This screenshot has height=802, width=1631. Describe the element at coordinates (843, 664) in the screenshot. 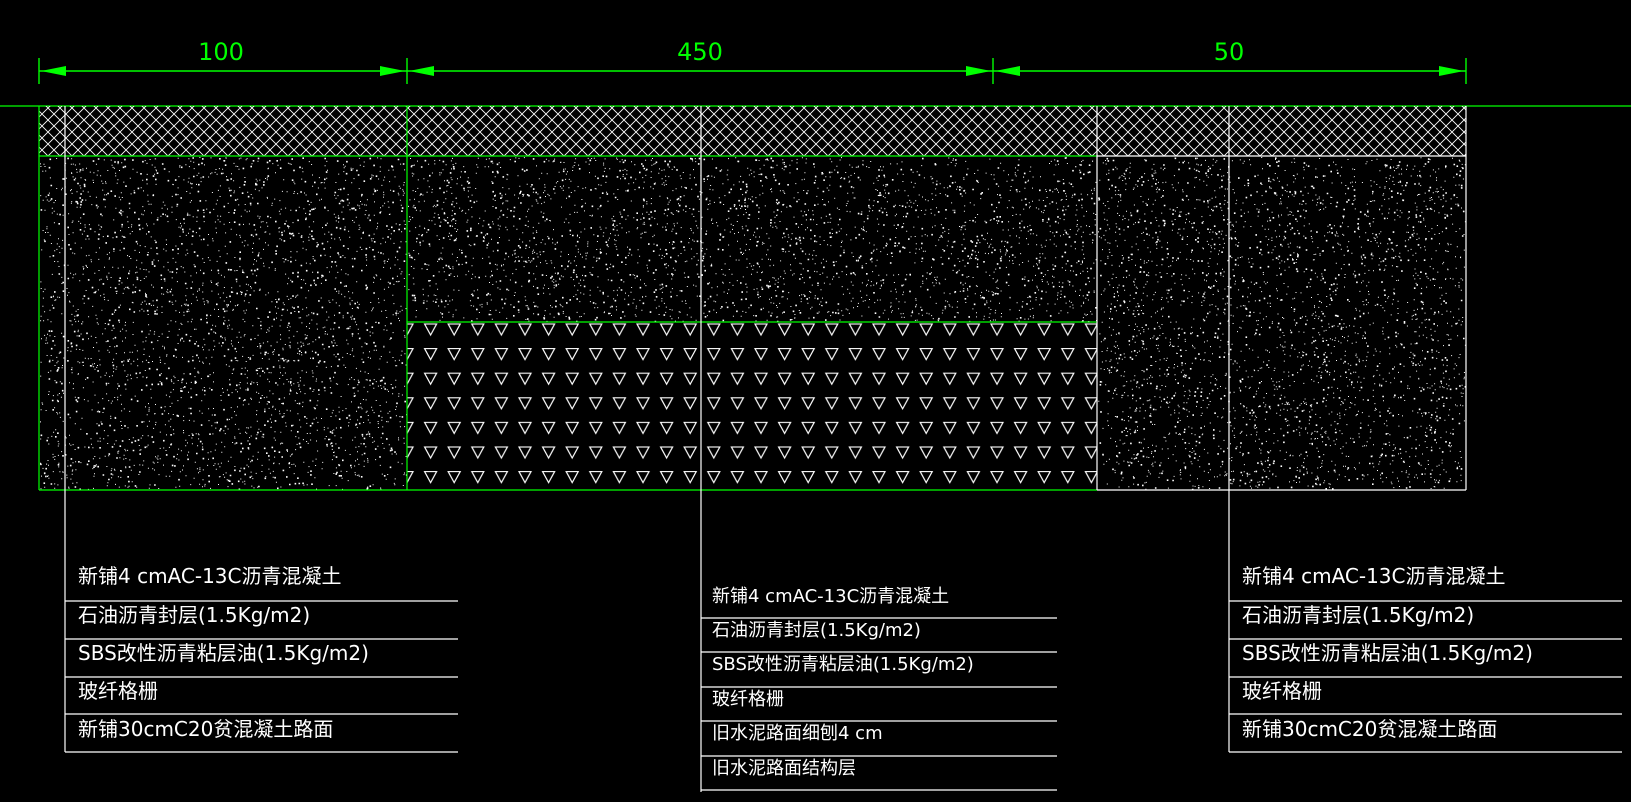

I see `callout-middle-line-3: SBS改性沥青粘层油(1.5Kg/m2)` at that location.